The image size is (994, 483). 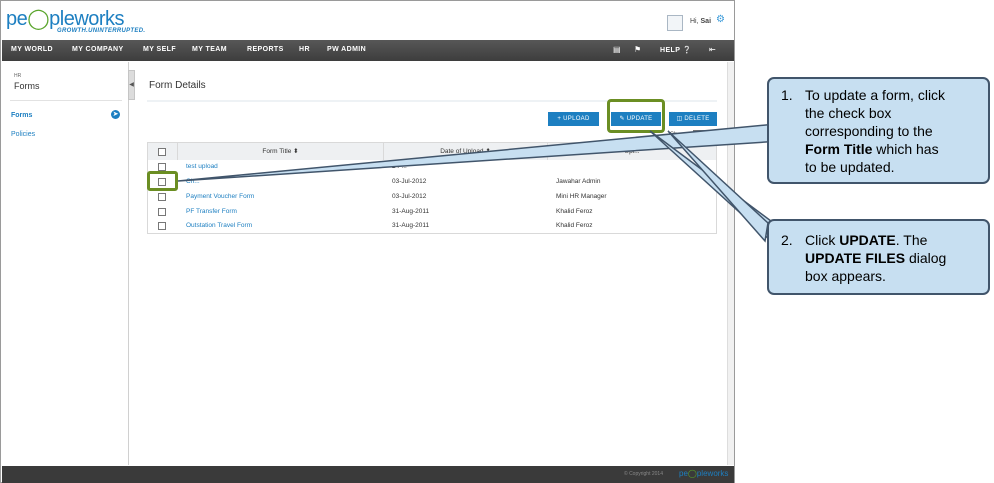 I want to click on callout-2-line1: Click UPDATE. The, so click(x=866, y=240).